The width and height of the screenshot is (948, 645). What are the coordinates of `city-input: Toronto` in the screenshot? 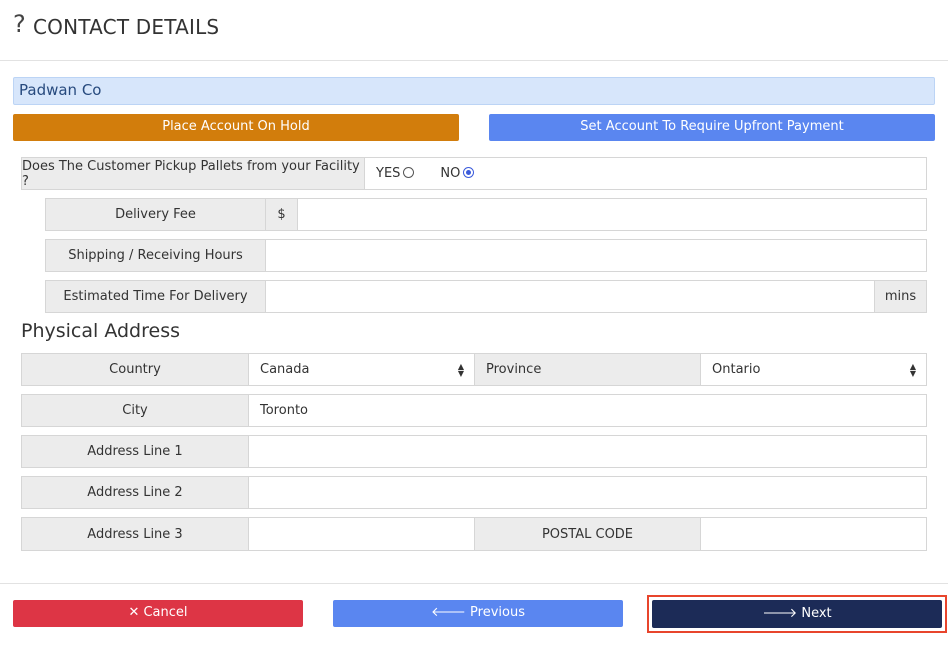 It's located at (587, 410).